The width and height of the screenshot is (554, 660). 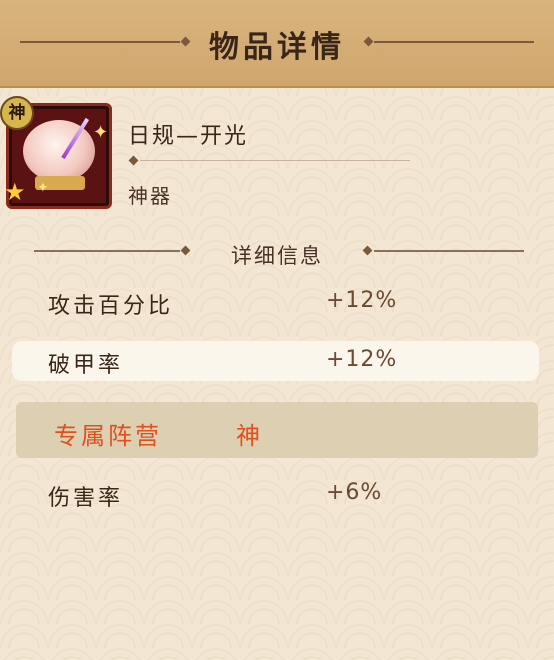 What do you see at coordinates (86, 498) in the screenshot?
I see `stat-name: 伤害率` at bounding box center [86, 498].